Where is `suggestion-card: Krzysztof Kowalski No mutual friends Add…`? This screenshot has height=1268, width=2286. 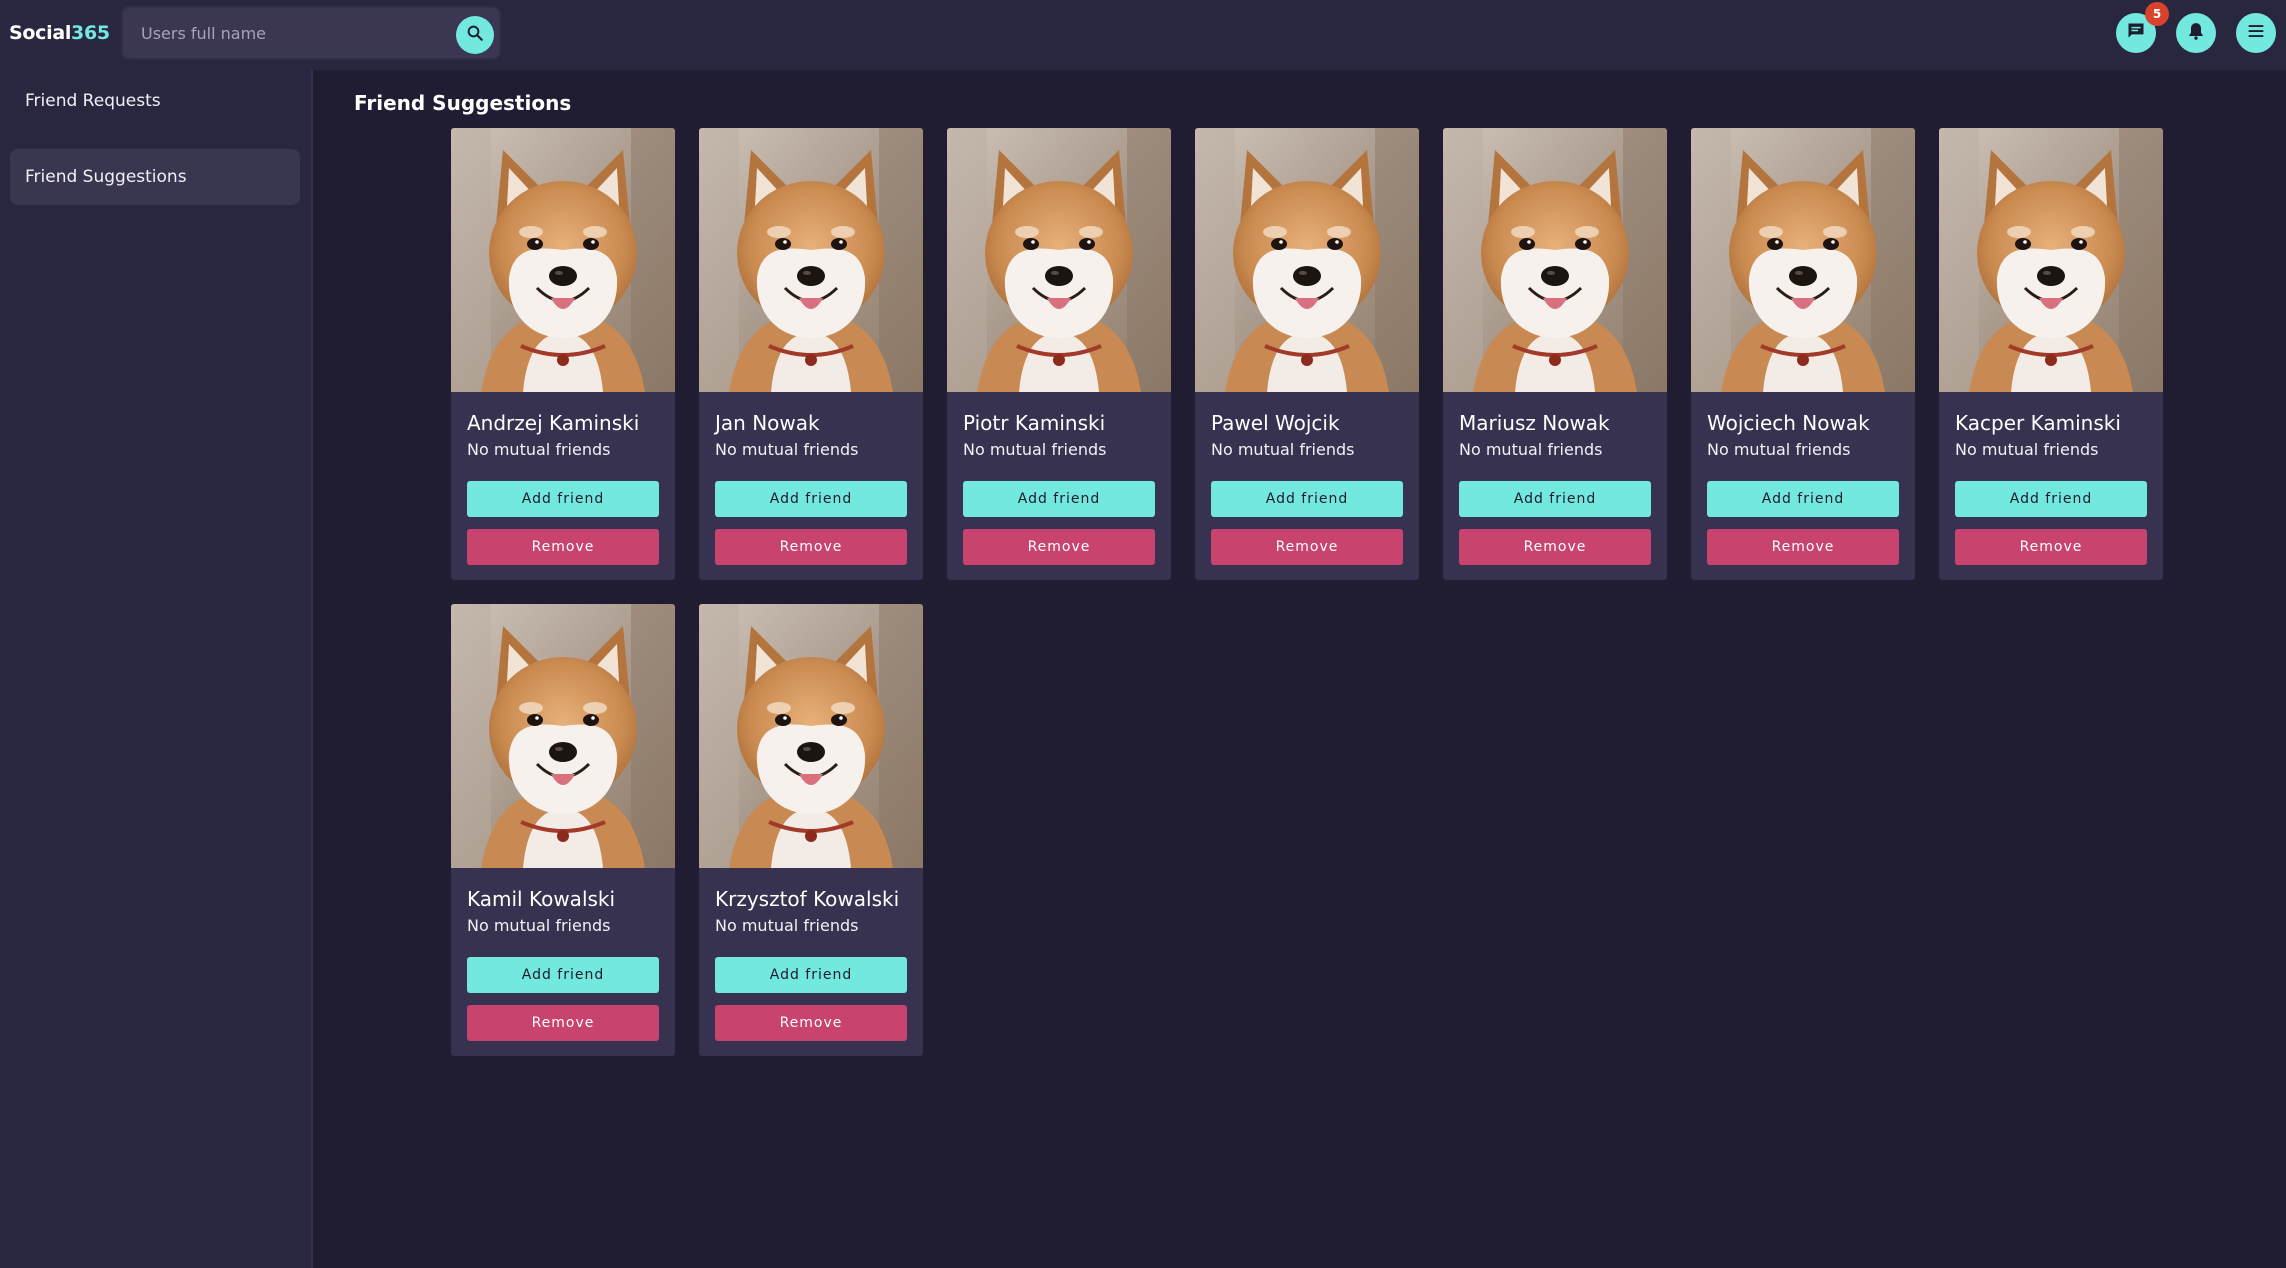 suggestion-card: Krzysztof Kowalski No mutual friends Add… is located at coordinates (811, 830).